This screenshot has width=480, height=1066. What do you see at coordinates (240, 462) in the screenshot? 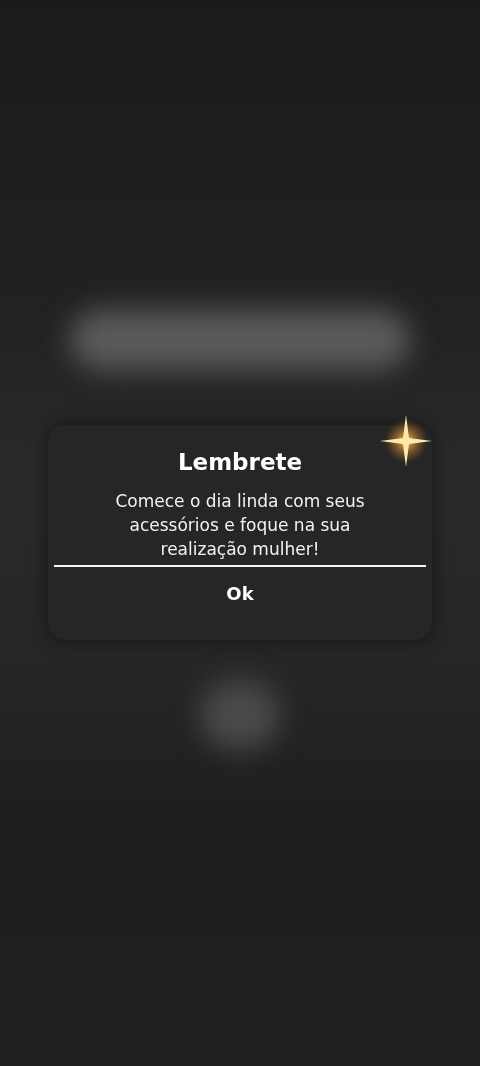
I see `dialog-title: Lembrete` at bounding box center [240, 462].